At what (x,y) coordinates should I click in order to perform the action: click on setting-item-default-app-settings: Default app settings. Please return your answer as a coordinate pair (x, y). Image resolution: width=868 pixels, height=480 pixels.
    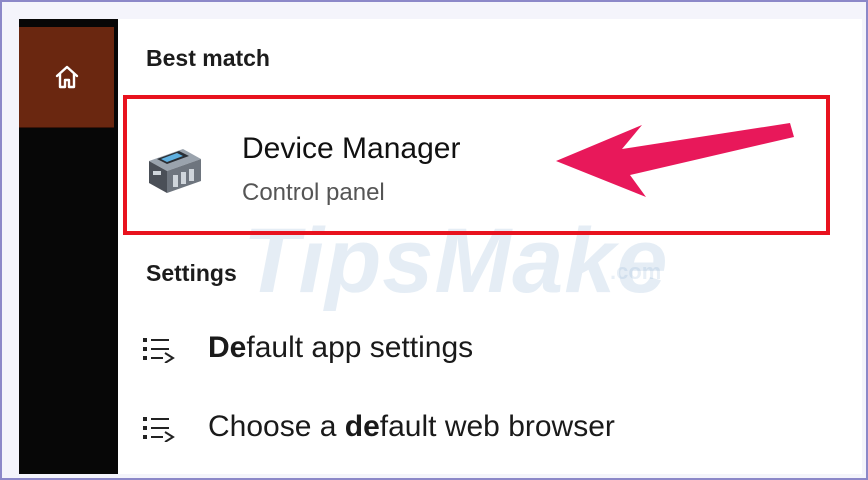
    Looking at the image, I should click on (490, 349).